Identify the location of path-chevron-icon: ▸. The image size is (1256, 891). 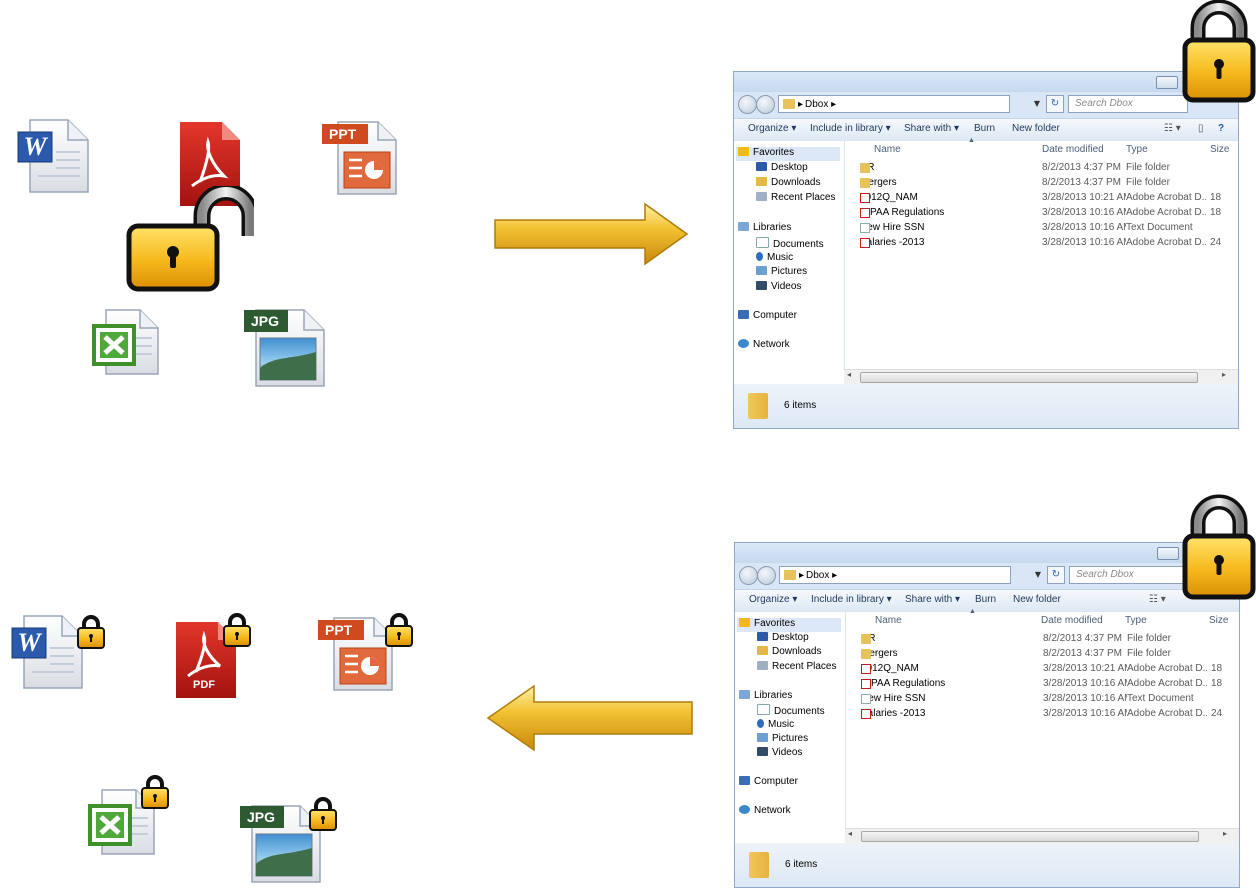
(834, 104).